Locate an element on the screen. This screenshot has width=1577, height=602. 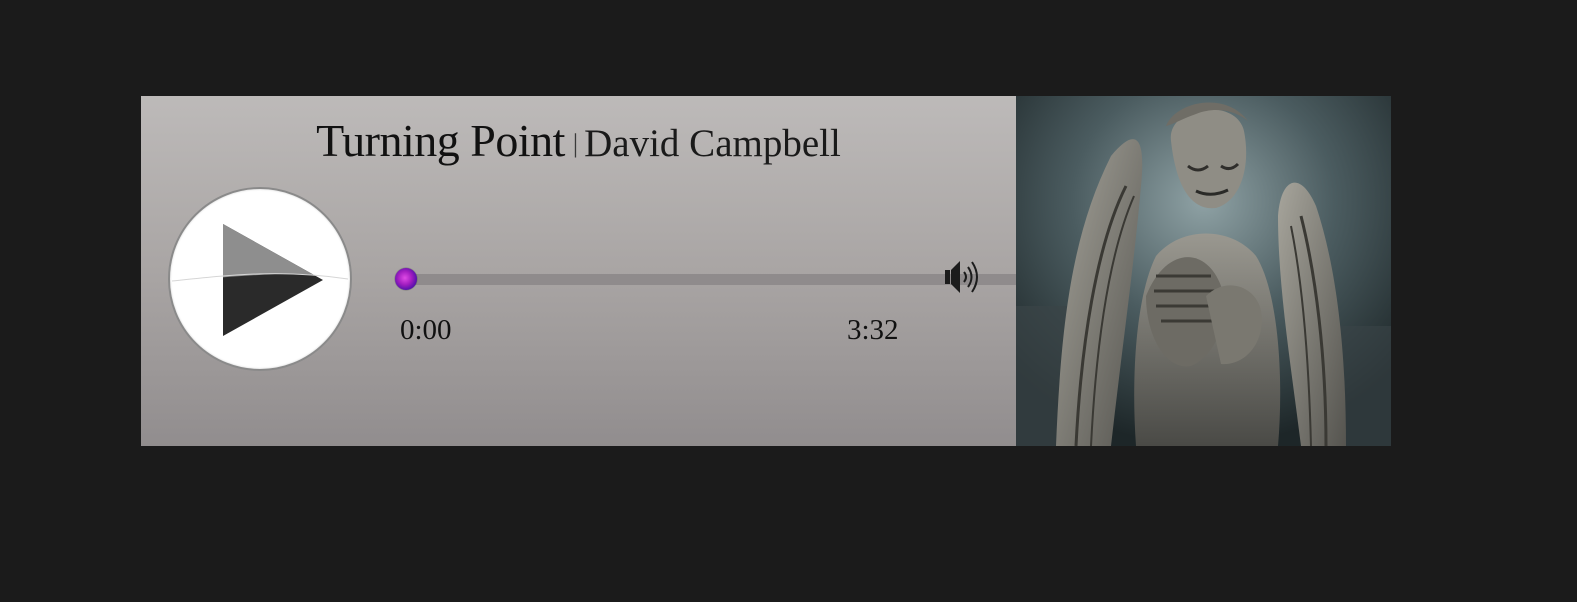
artist-name: David Campbell is located at coordinates (712, 143).